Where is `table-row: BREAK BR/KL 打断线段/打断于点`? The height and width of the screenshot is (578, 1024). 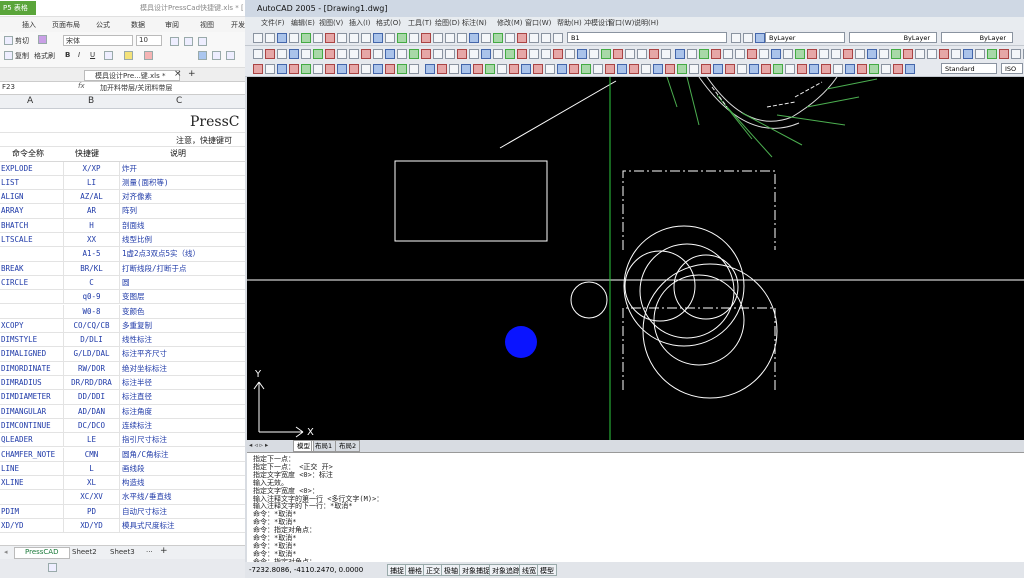
table-row: BREAK BR/KL 打断线段/打断于点 is located at coordinates (122, 268).